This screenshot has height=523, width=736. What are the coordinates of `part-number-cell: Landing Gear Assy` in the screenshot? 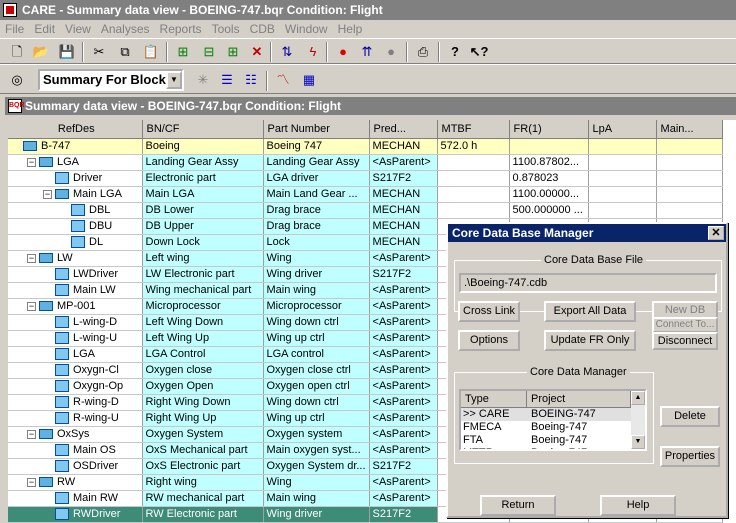 It's located at (316, 162).